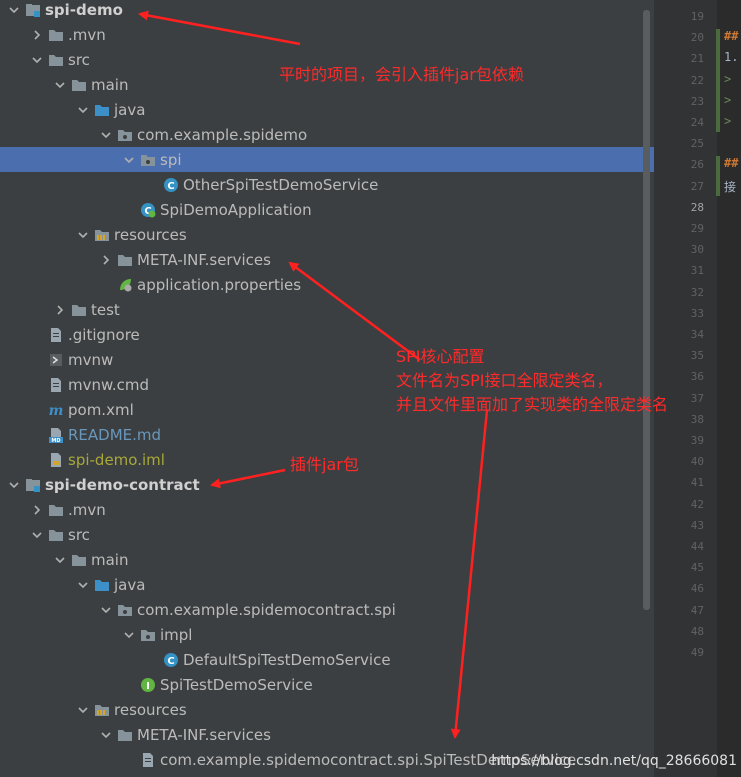 This screenshot has width=741, height=777. I want to click on note-spi-line-2: 文件名为SPI接口全限定类名，, so click(504, 380).